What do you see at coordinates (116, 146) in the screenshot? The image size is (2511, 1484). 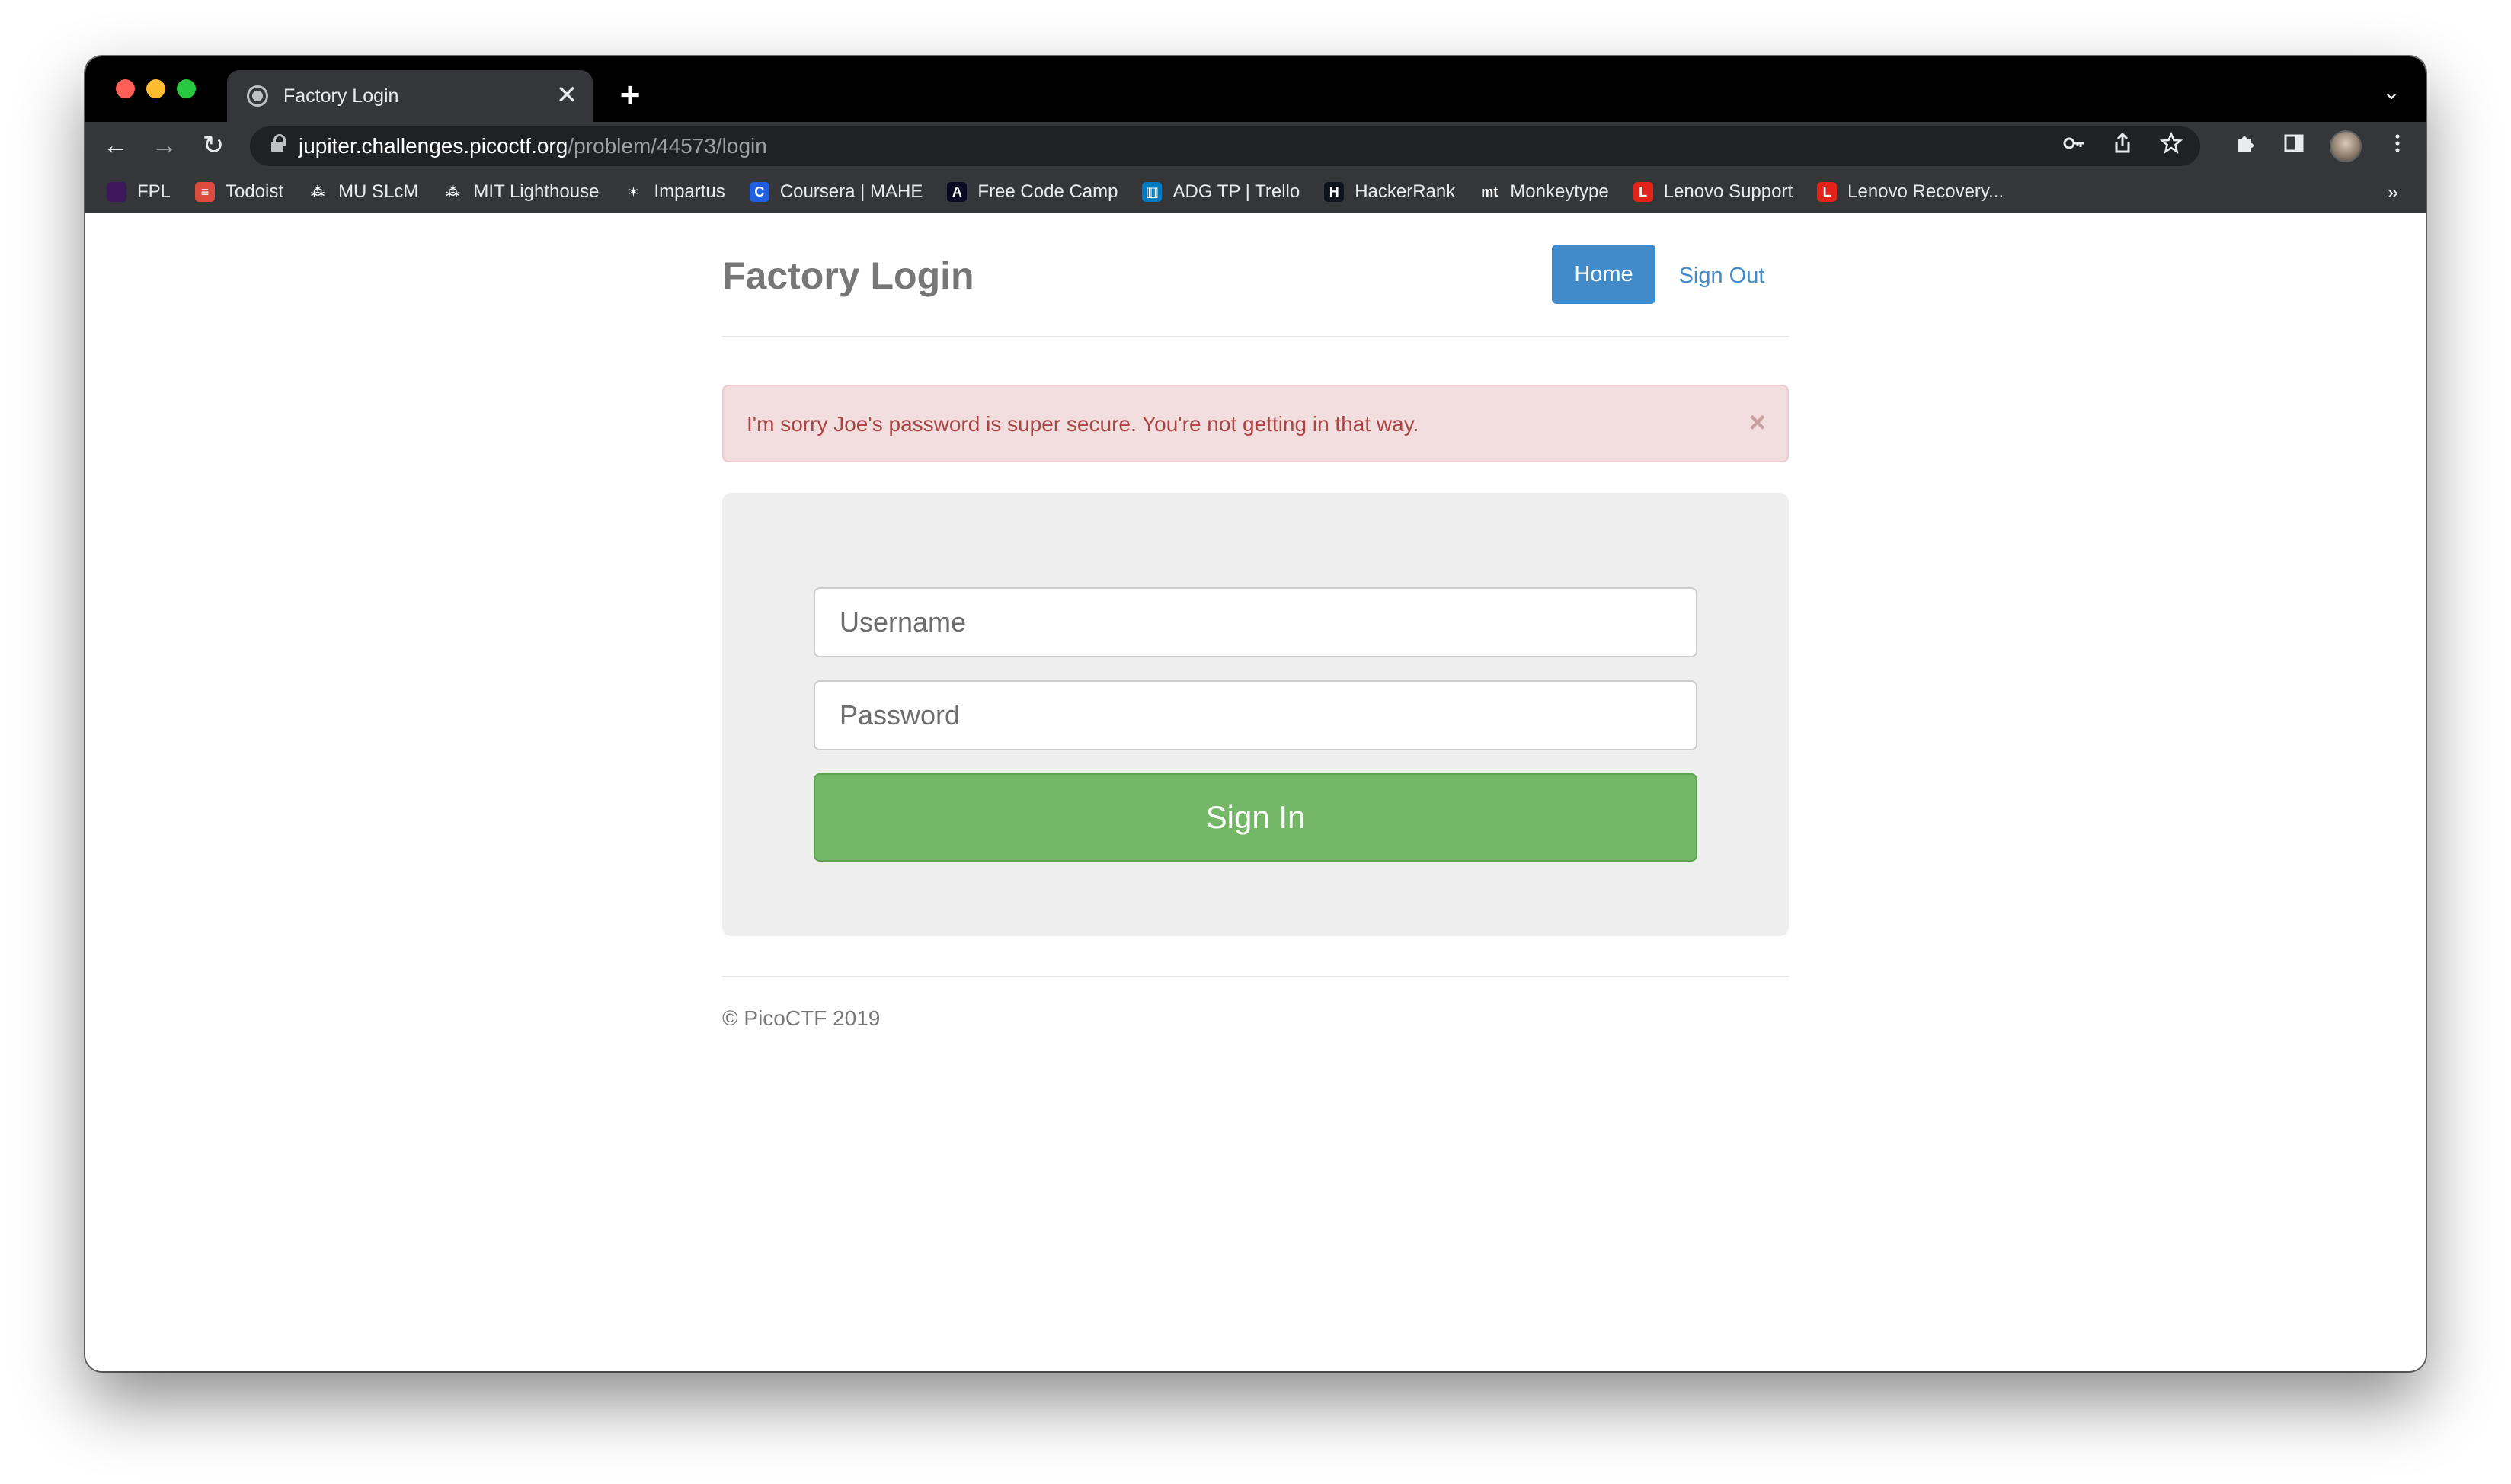 I see `back-button: ←` at bounding box center [116, 146].